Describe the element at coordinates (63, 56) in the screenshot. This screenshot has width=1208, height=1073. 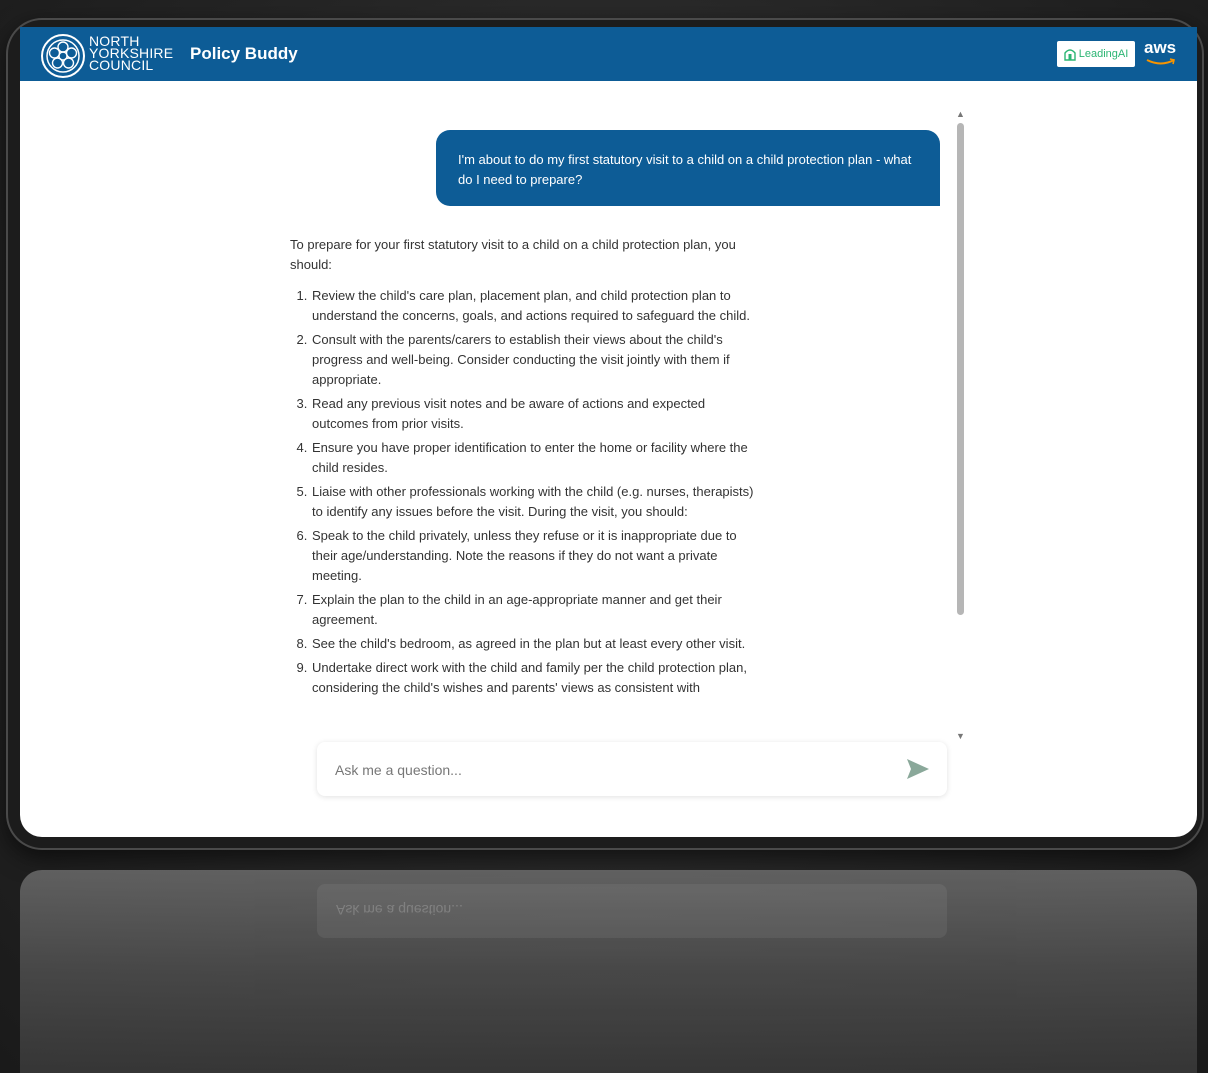
I see `council-rose-logo-icon` at that location.